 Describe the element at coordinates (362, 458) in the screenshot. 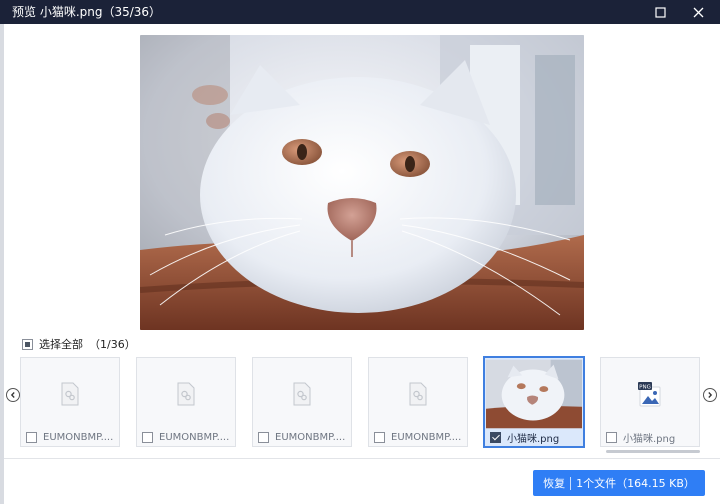

I see `footer-divider` at that location.